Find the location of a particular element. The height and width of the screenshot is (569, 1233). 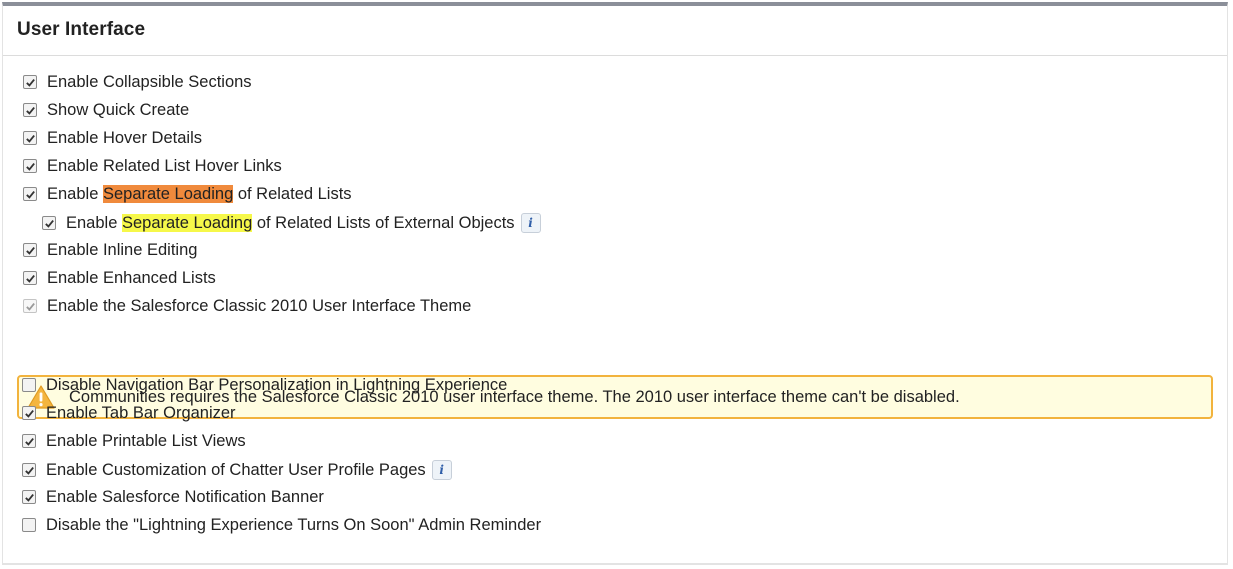

setting-row-enable-related-list-hover-links: Enable Related List Hover Links is located at coordinates (152, 166).